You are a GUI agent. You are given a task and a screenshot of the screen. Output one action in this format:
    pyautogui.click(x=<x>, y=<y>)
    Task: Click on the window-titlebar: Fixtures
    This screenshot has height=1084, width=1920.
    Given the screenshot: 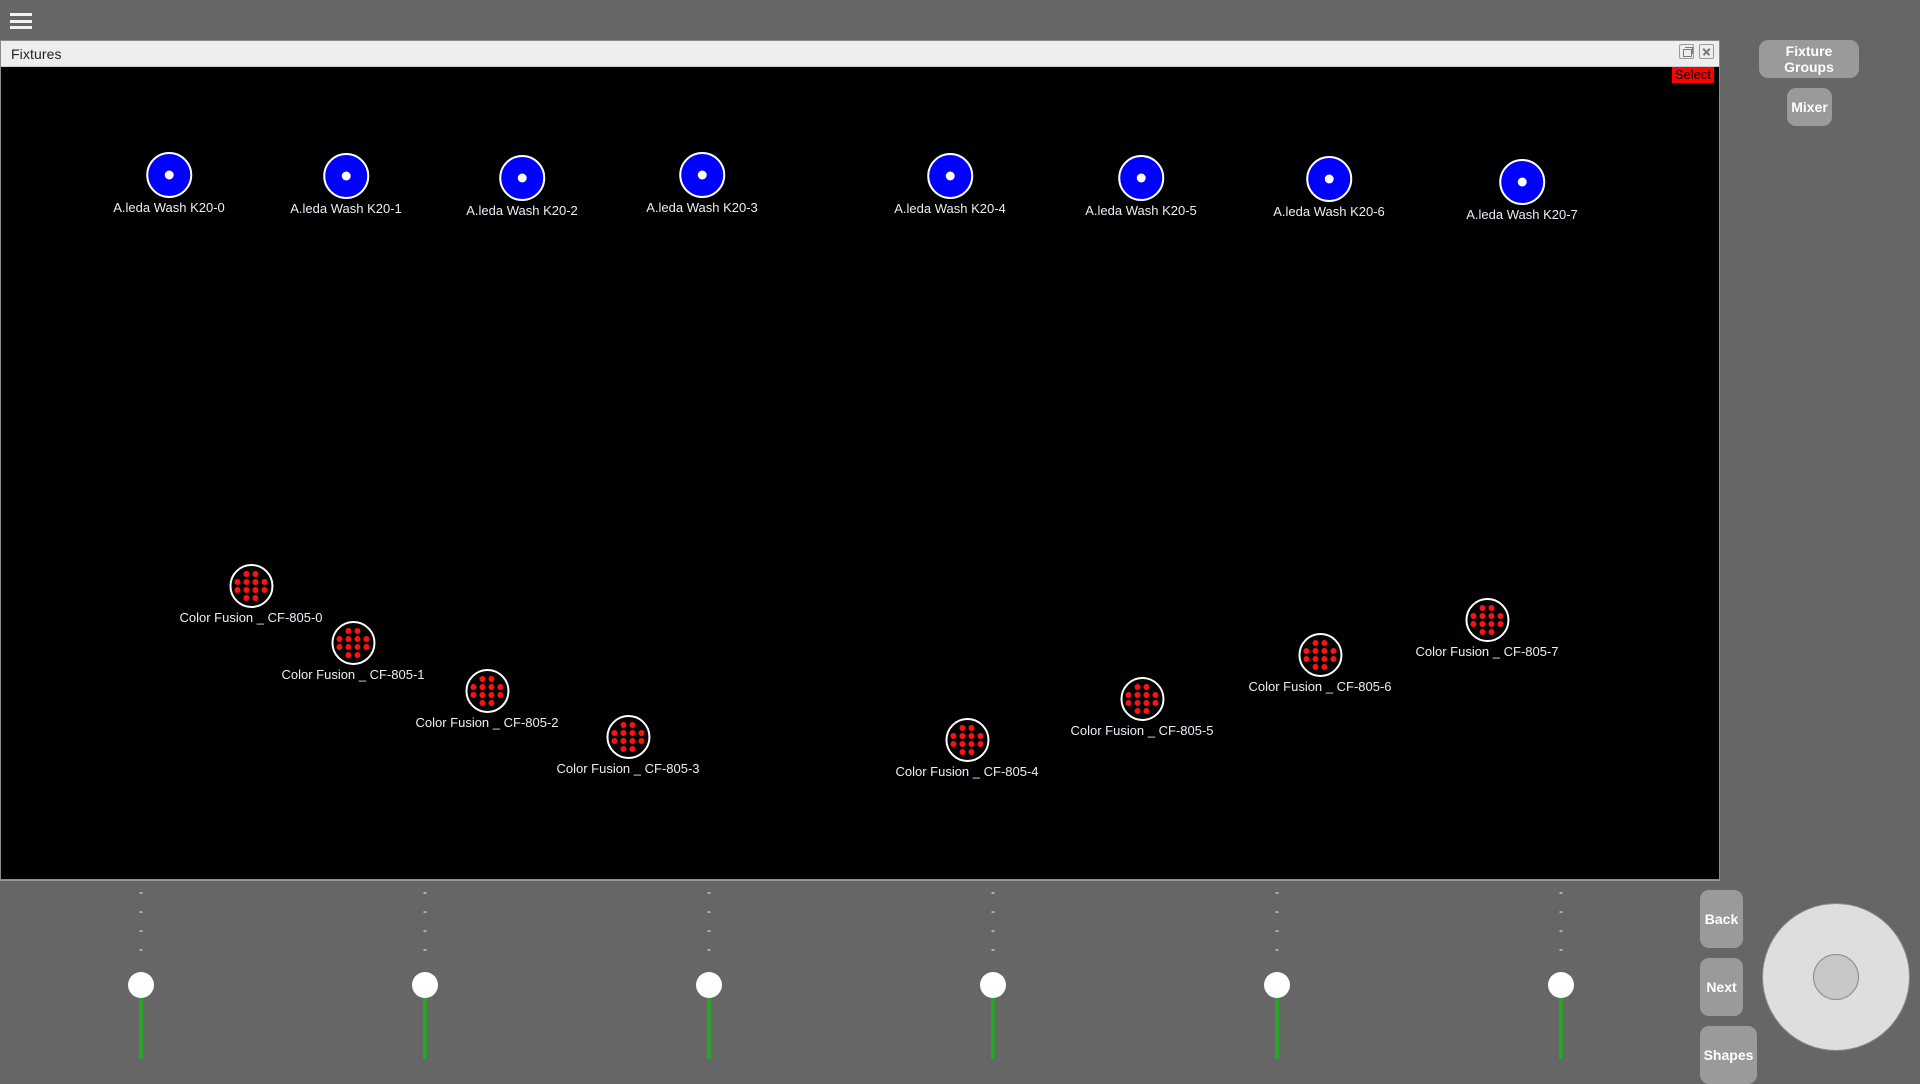 What is the action you would take?
    pyautogui.click(x=860, y=54)
    